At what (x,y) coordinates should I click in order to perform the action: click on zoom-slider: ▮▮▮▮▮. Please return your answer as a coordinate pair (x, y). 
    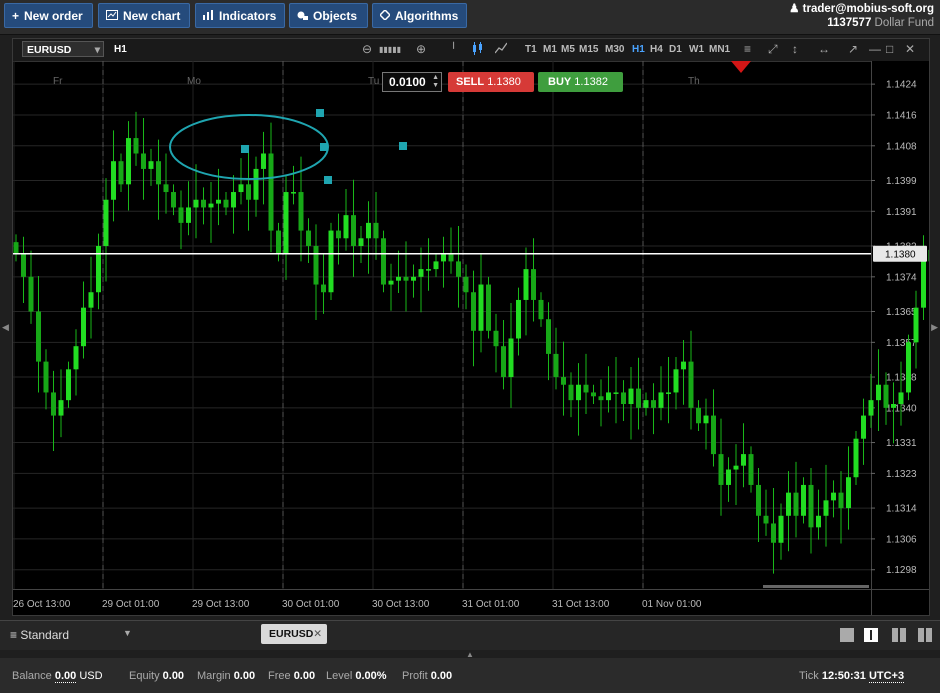
    Looking at the image, I should click on (390, 49).